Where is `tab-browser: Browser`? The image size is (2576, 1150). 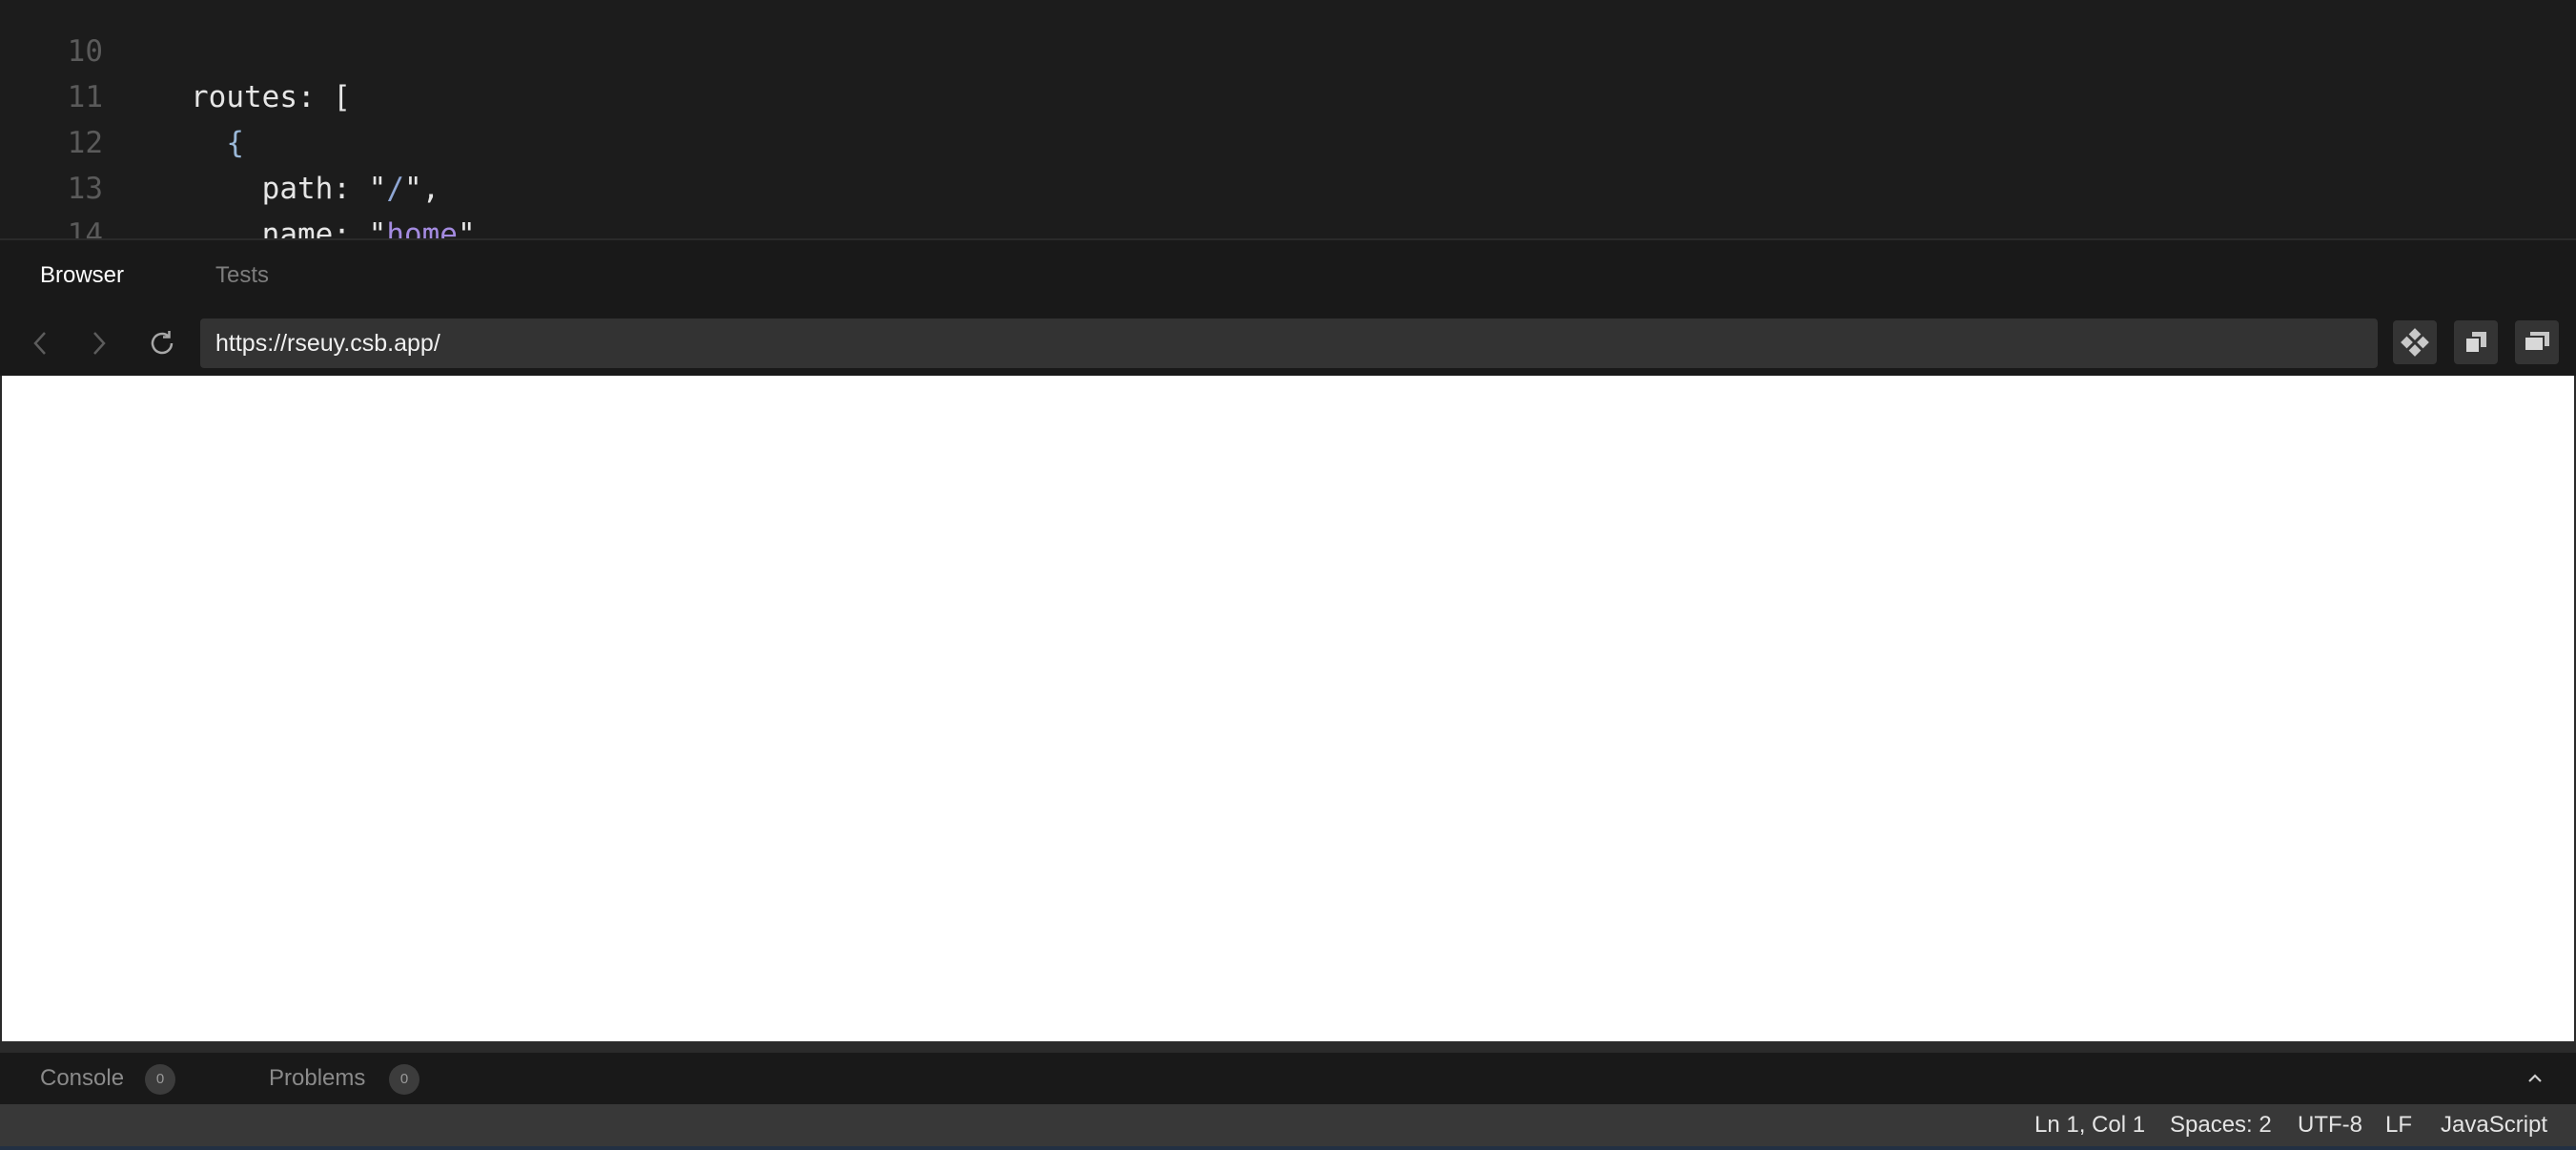 tab-browser: Browser is located at coordinates (82, 275).